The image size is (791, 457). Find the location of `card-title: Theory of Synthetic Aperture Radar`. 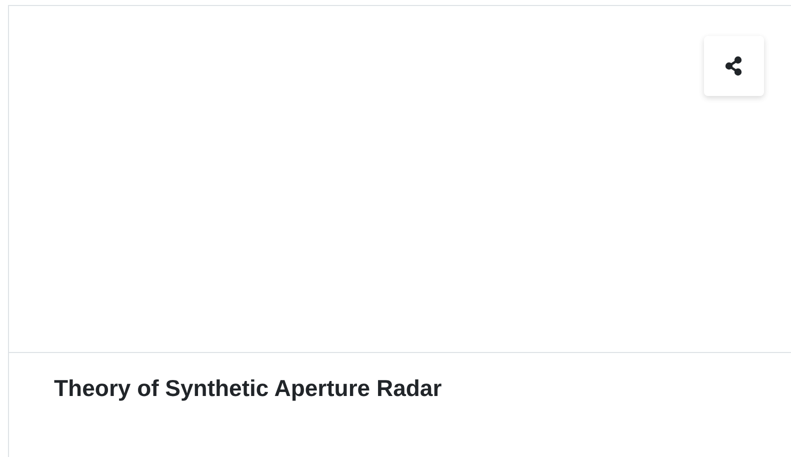

card-title: Theory of Synthetic Aperture Radar is located at coordinates (248, 388).